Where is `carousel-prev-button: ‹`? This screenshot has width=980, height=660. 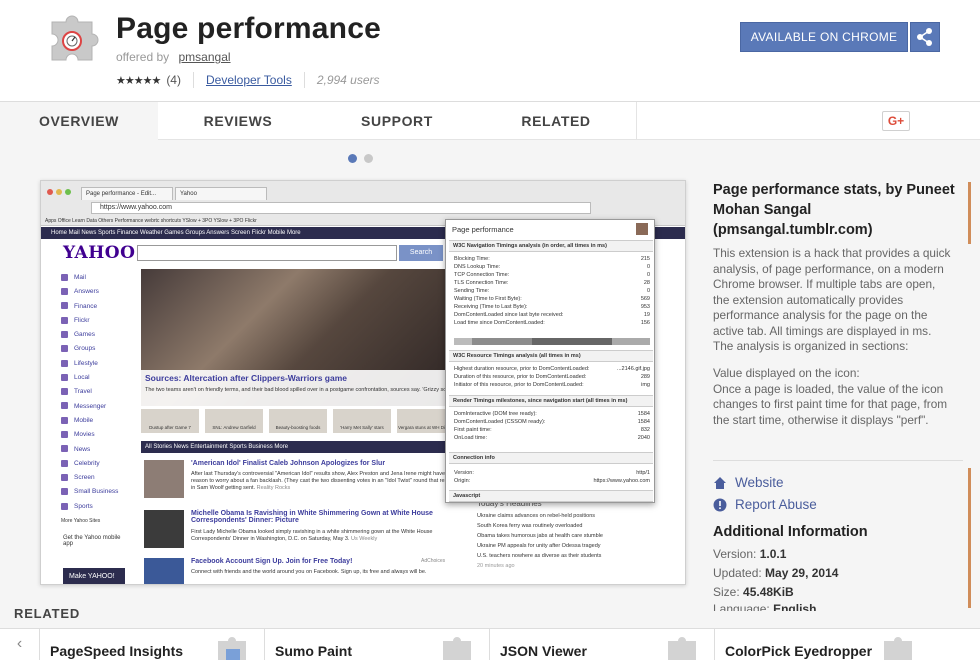 carousel-prev-button: ‹ is located at coordinates (20, 644).